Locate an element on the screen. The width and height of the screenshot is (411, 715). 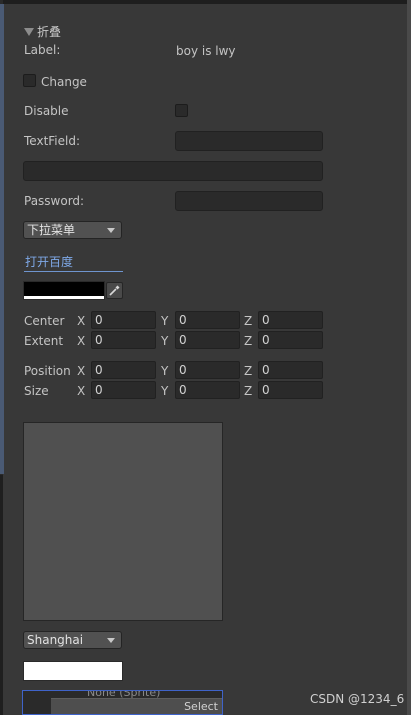
center-y-axis-label: Y is located at coordinates (165, 321).